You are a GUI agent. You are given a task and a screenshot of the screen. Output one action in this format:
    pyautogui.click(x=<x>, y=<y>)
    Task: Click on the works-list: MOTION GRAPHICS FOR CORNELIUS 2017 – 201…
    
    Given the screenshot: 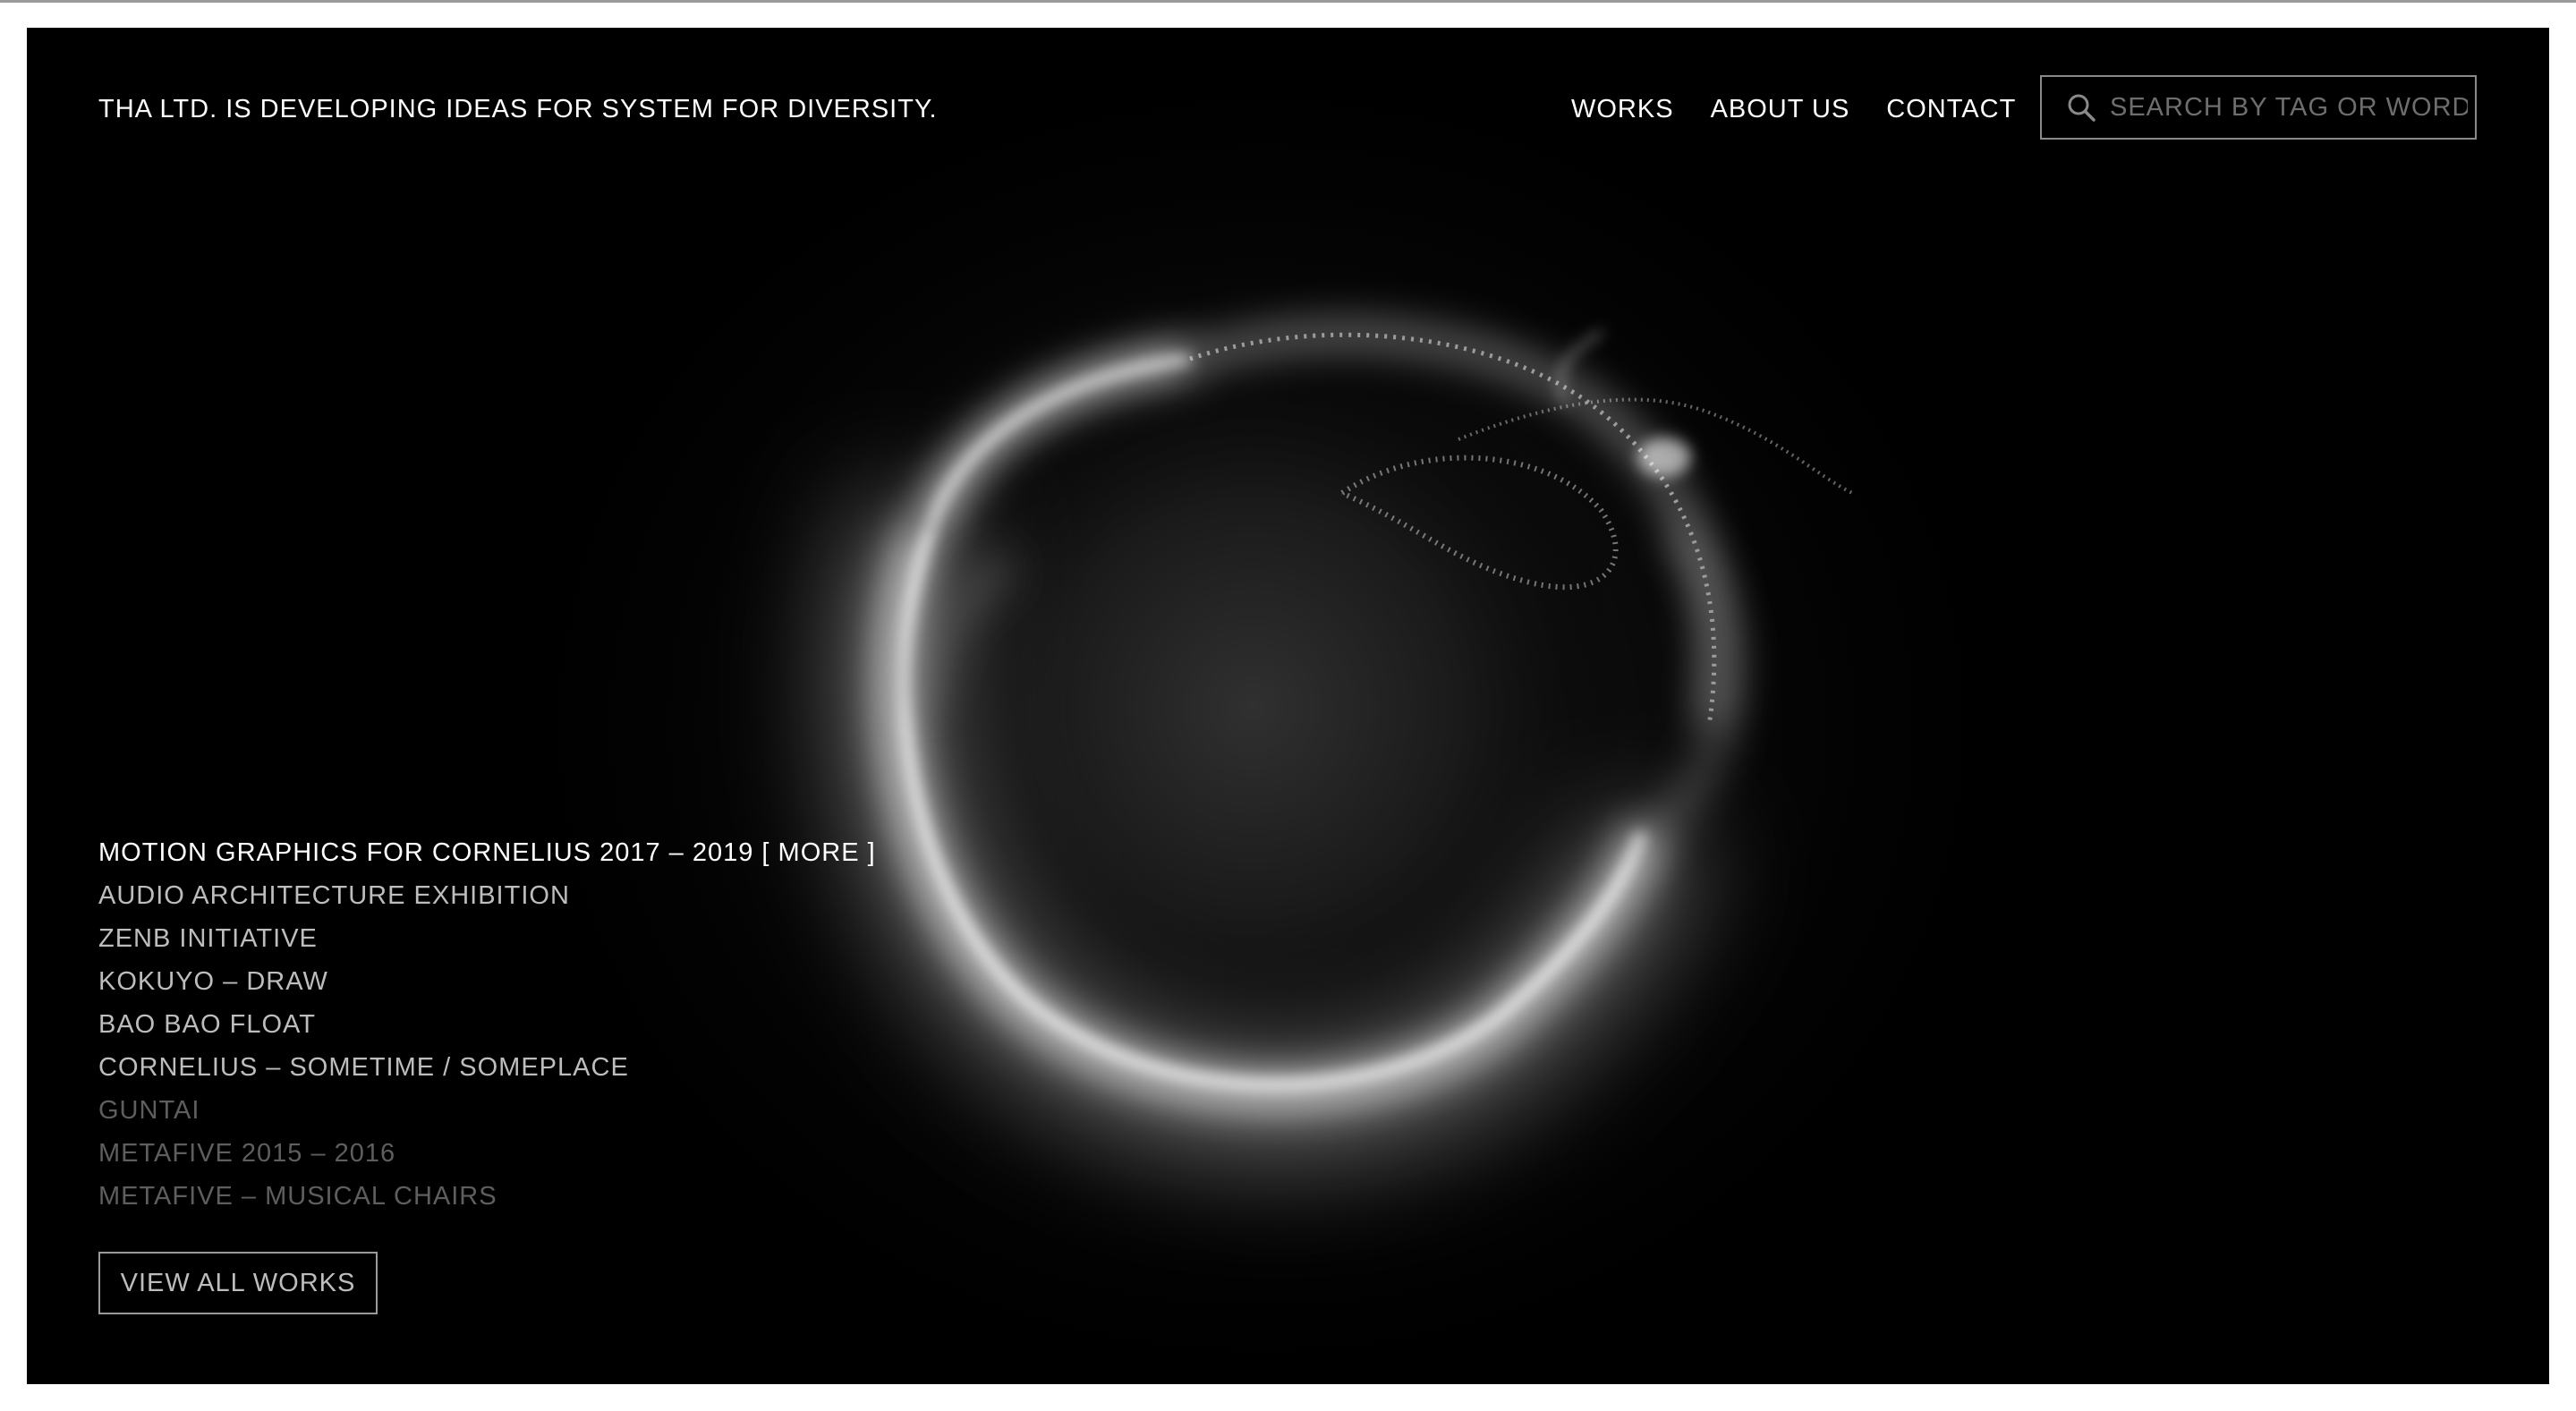 What is the action you would take?
    pyautogui.click(x=487, y=1024)
    